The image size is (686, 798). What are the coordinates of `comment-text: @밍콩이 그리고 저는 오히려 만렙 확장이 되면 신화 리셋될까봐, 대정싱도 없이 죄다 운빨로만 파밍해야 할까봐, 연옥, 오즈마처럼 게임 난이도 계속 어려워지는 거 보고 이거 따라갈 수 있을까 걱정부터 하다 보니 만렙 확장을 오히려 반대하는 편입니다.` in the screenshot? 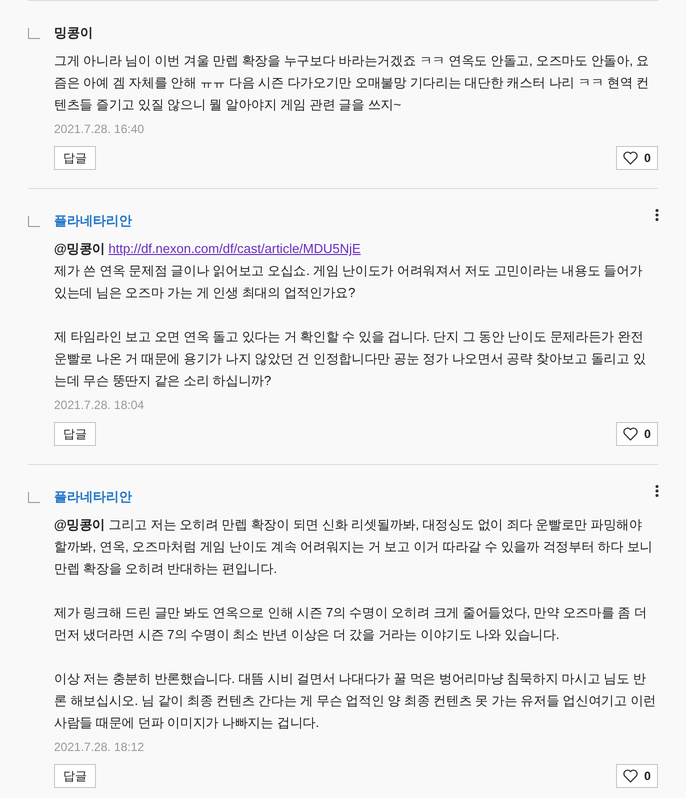 It's located at (354, 547).